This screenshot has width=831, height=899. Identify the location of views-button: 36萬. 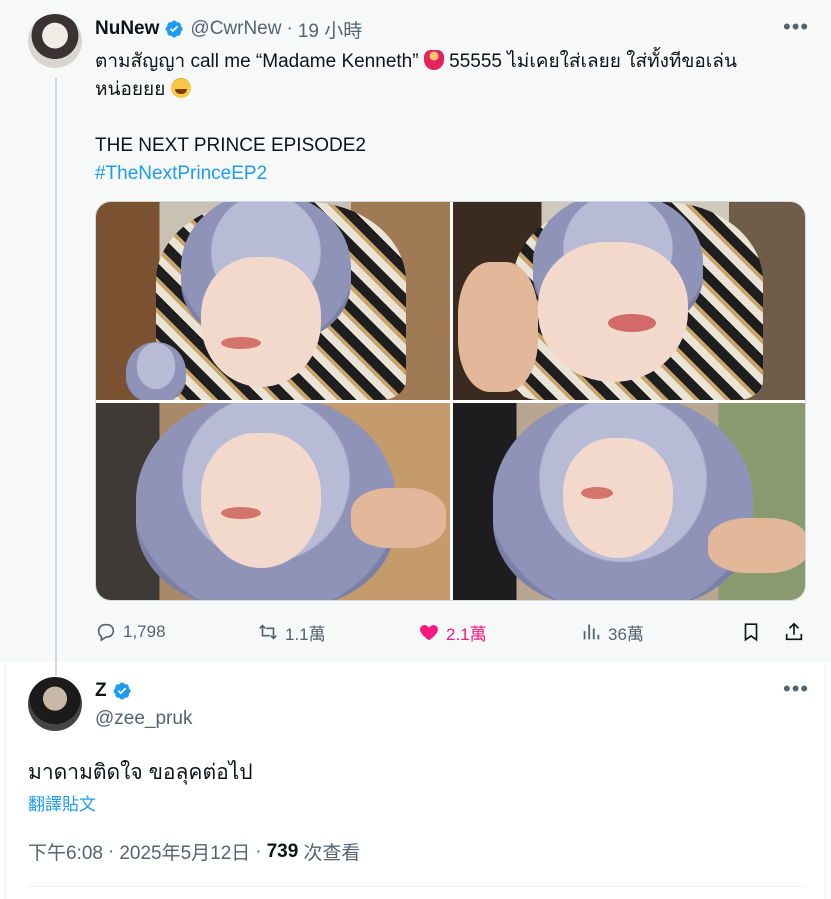
(612, 632).